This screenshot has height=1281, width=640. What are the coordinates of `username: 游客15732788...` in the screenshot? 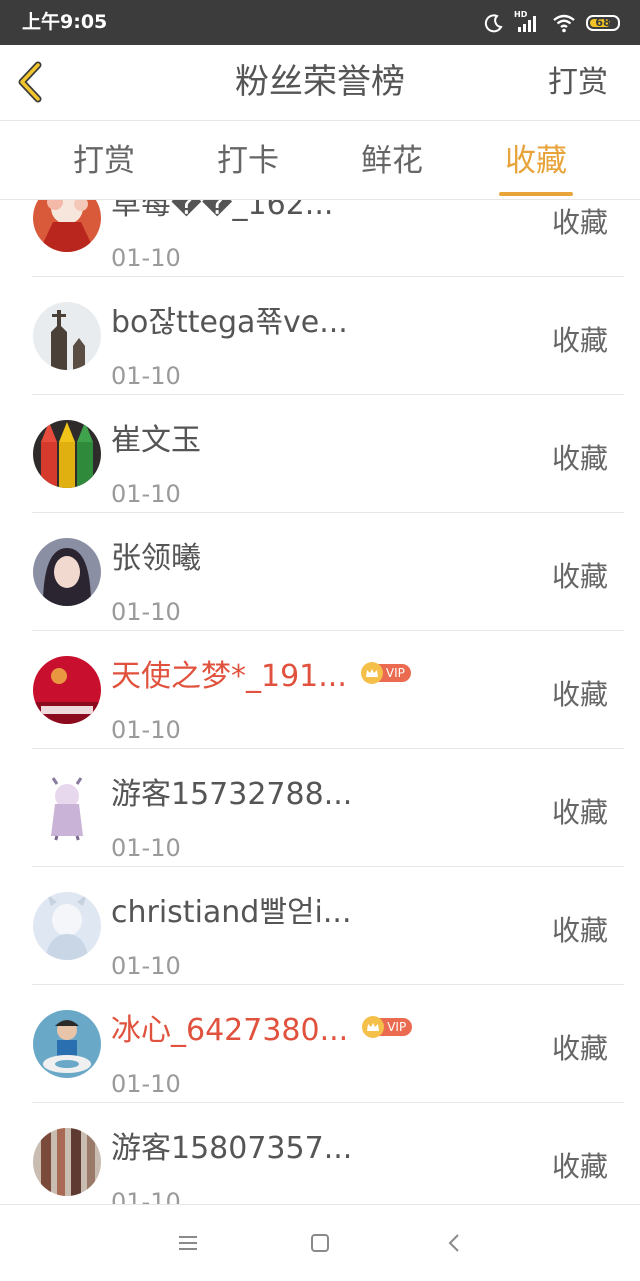 It's located at (232, 794).